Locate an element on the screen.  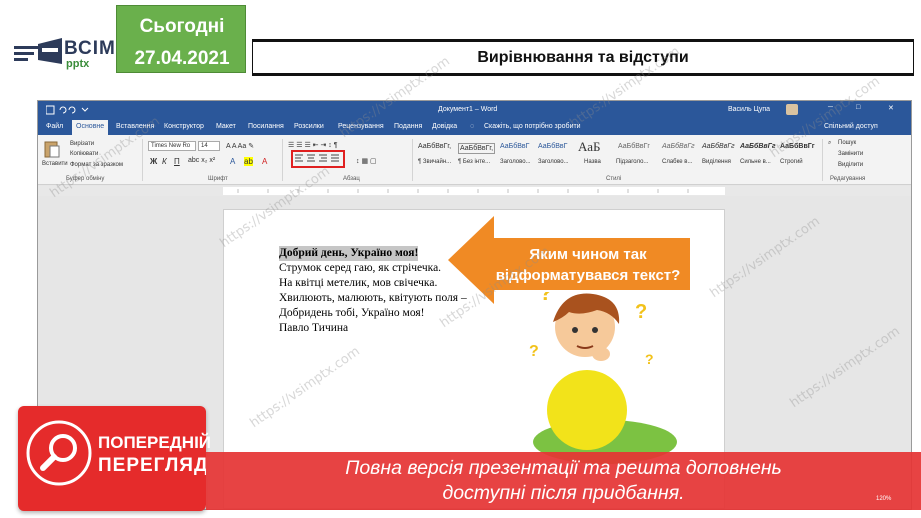
highlight-icon: ab is located at coordinates (248, 161).